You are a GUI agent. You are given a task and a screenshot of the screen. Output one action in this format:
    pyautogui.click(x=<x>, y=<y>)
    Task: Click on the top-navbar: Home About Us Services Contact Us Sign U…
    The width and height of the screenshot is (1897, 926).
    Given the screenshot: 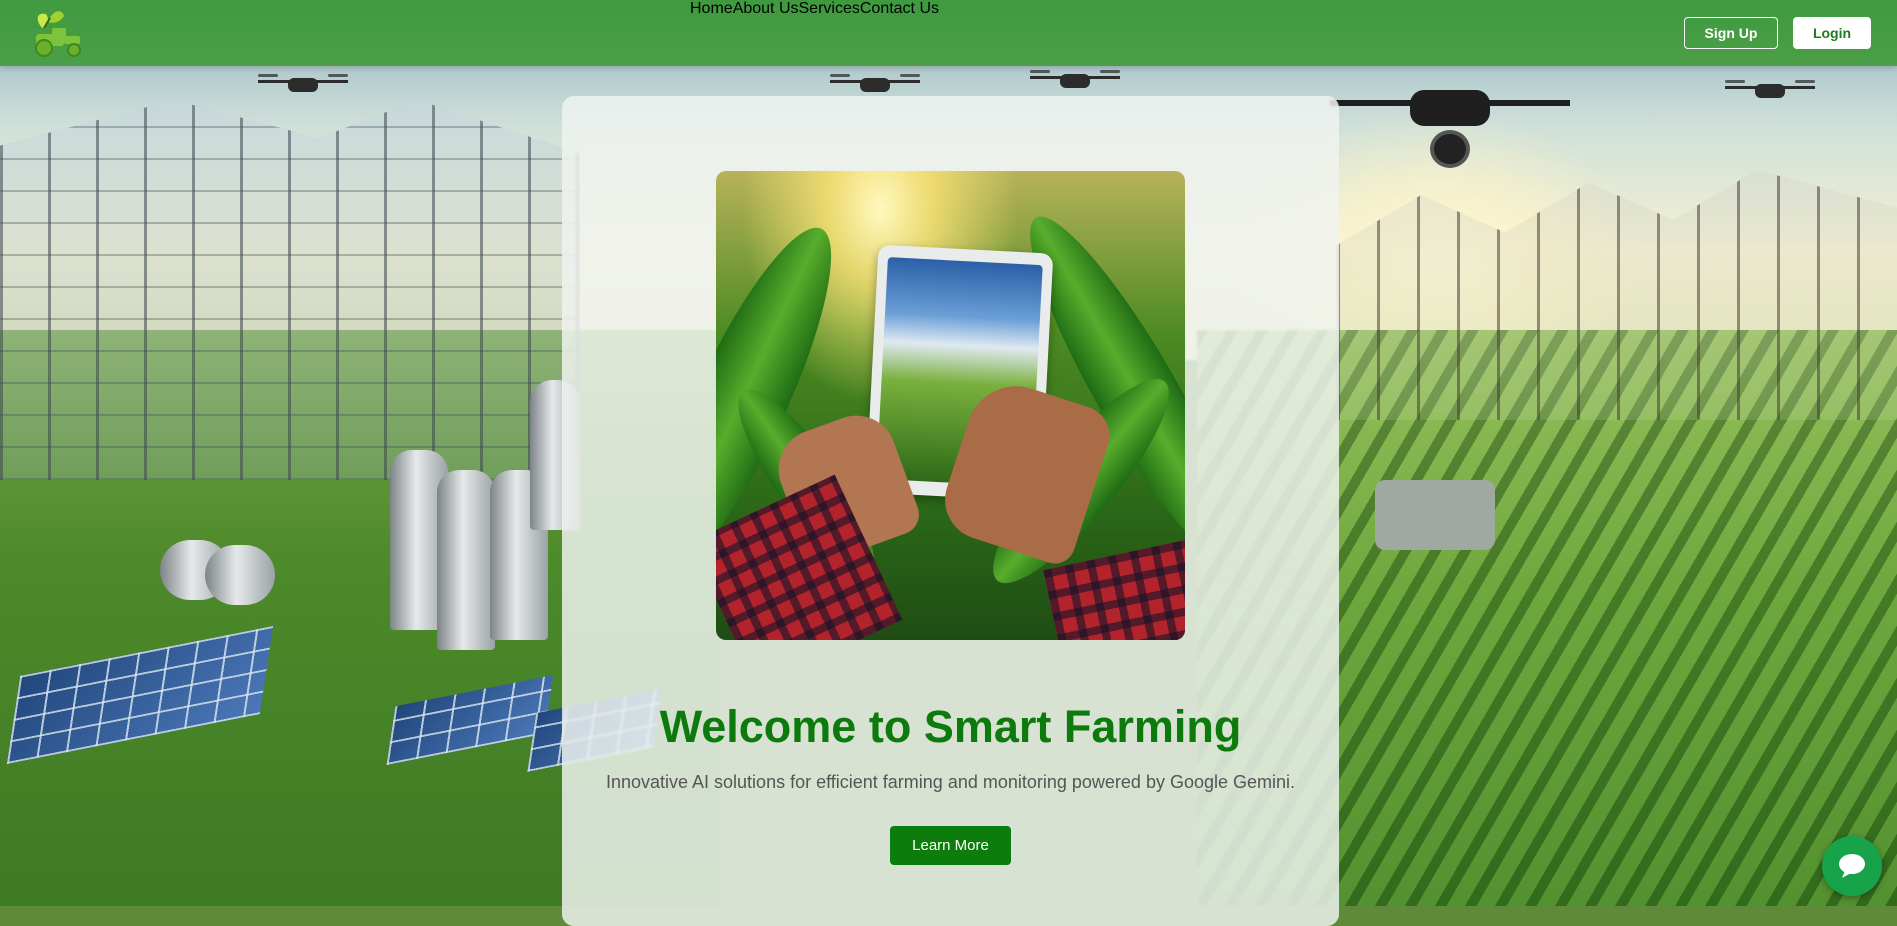 What is the action you would take?
    pyautogui.click(x=948, y=33)
    